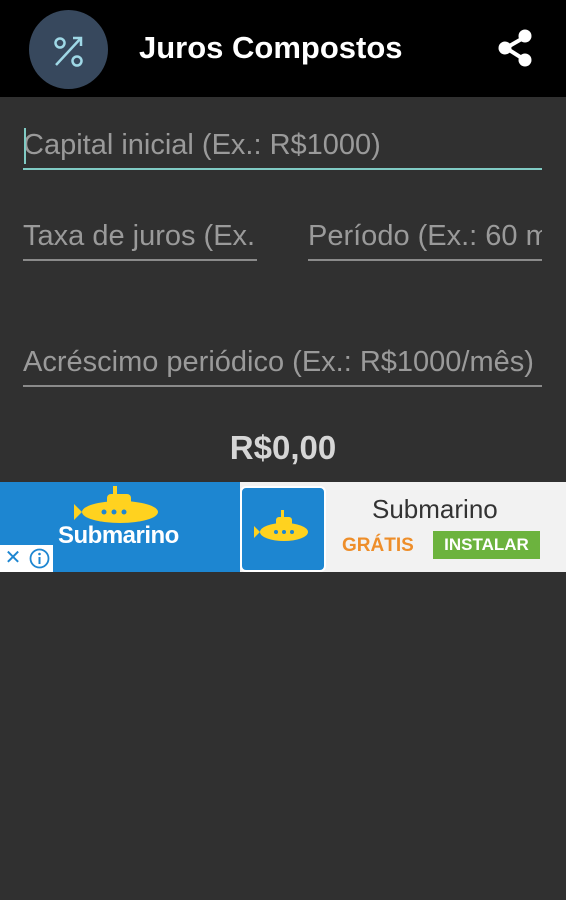 Image resolution: width=566 pixels, height=900 pixels. What do you see at coordinates (25, 146) in the screenshot?
I see `text-cursor` at bounding box center [25, 146].